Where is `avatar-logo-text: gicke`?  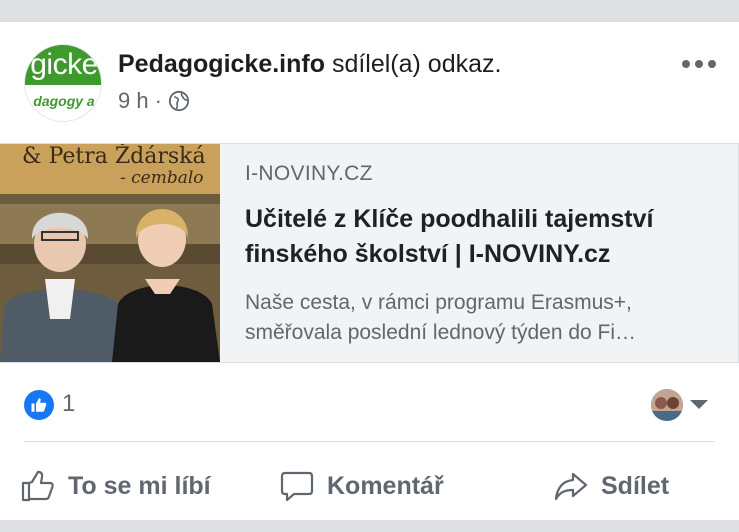
avatar-logo-text: gicke is located at coordinates (63, 65).